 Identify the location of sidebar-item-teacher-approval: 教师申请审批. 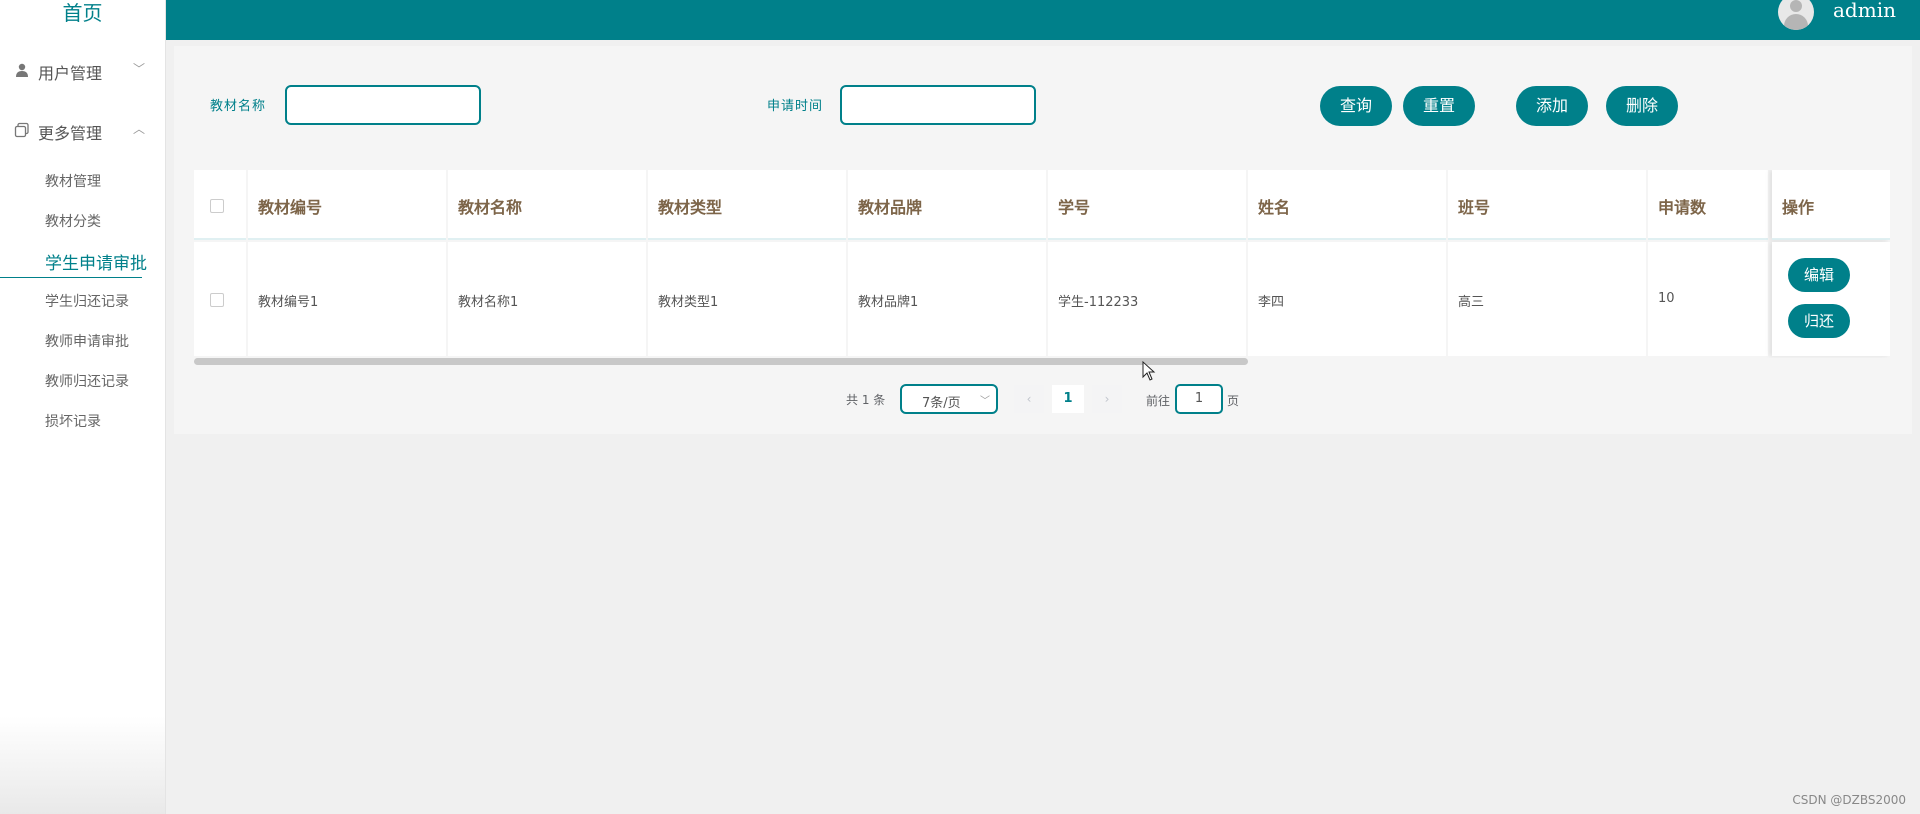
(87, 341).